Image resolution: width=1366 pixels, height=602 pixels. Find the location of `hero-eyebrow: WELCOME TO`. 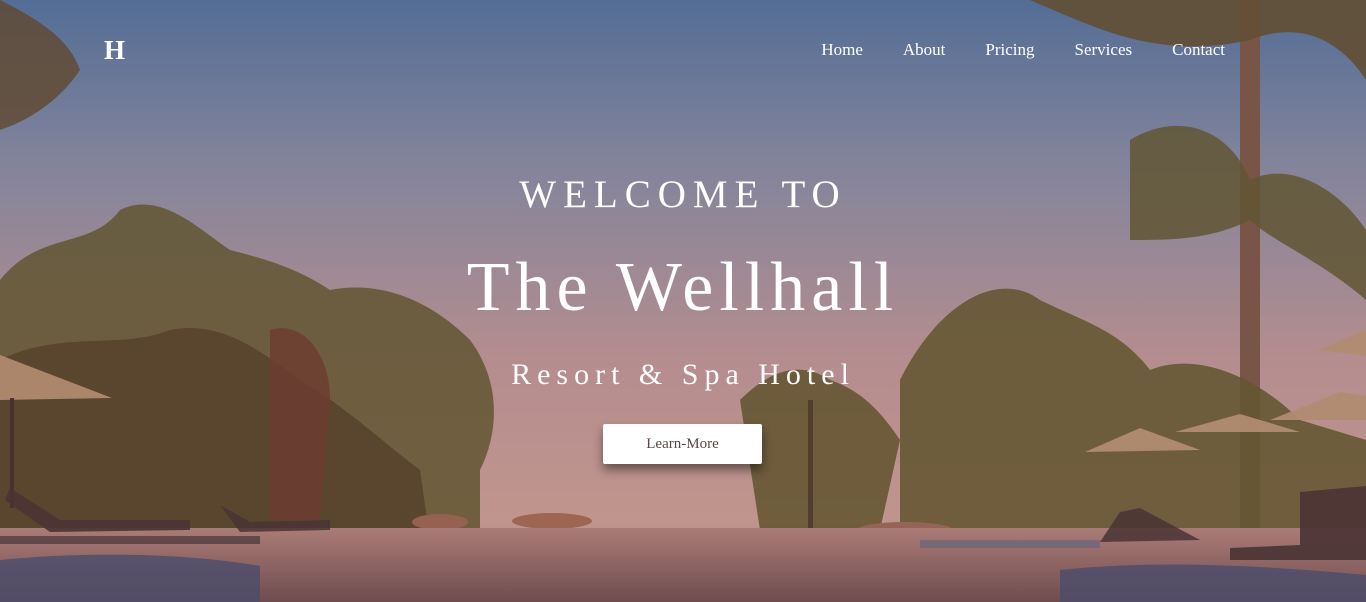

hero-eyebrow: WELCOME TO is located at coordinates (683, 194).